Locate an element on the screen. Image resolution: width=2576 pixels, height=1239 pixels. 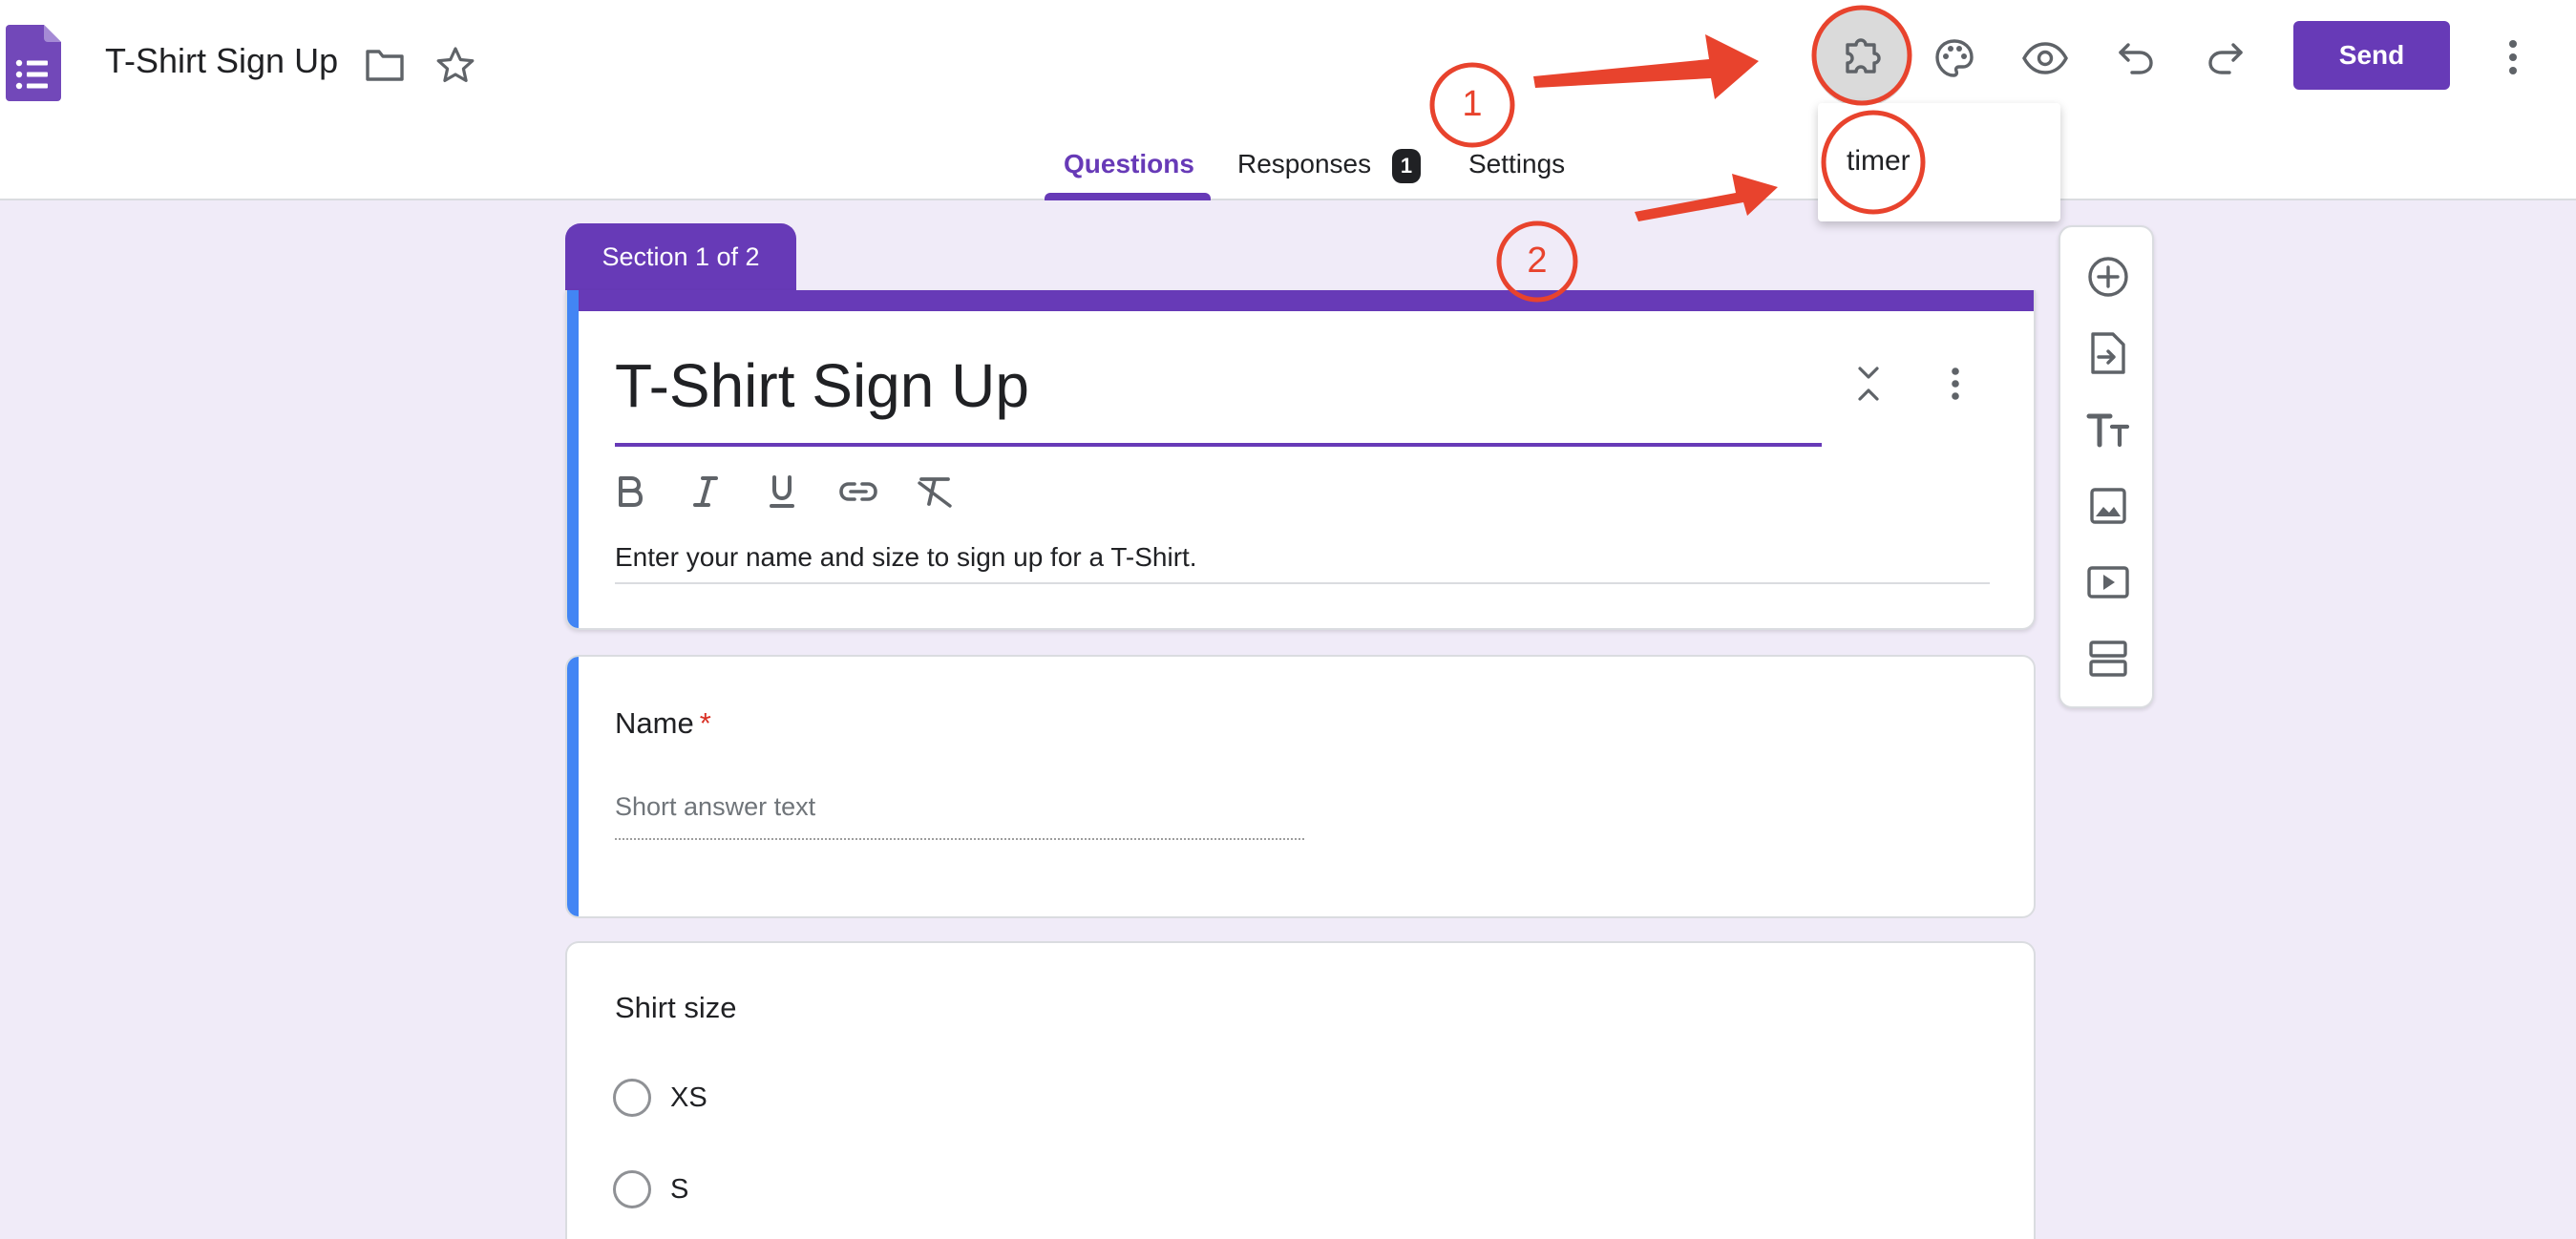
question-card-name: Name * Short answer text is located at coordinates (1300, 786).